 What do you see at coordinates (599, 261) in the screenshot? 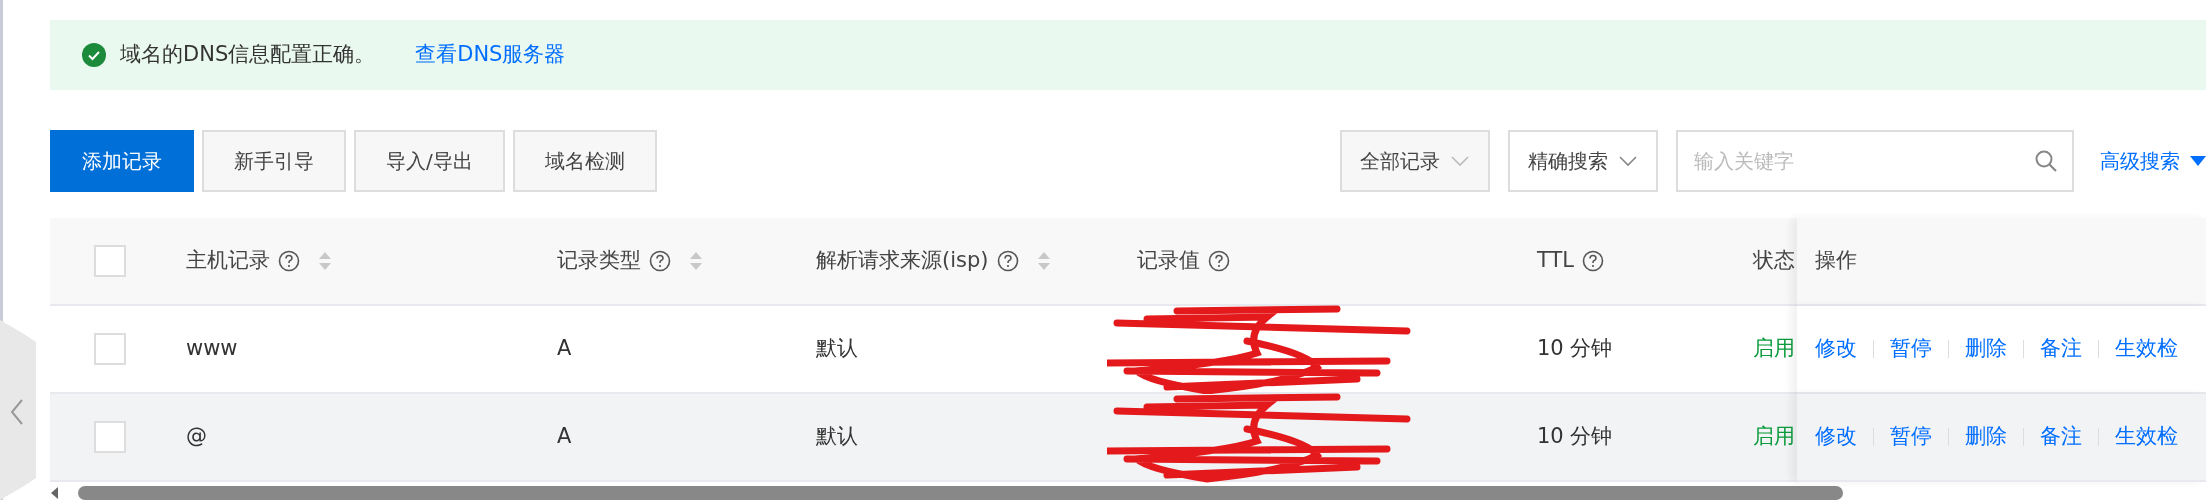
I see `column-header: 记录类型` at bounding box center [599, 261].